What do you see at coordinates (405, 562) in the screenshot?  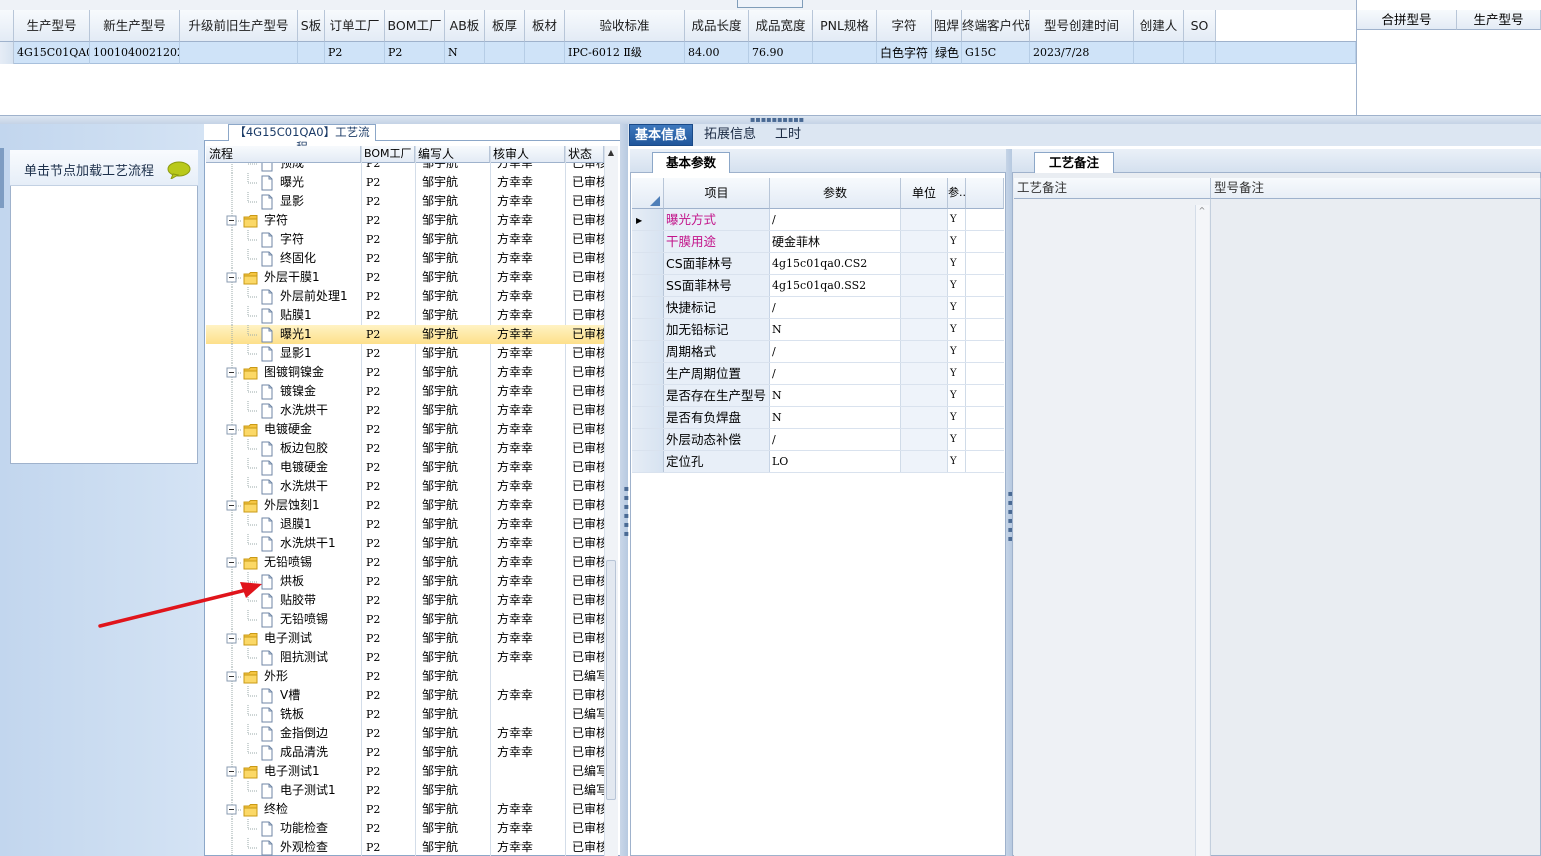 I see `tree-folder-node: 无铅喷锡 P2 邹宇航 方幸幸 已审核` at bounding box center [405, 562].